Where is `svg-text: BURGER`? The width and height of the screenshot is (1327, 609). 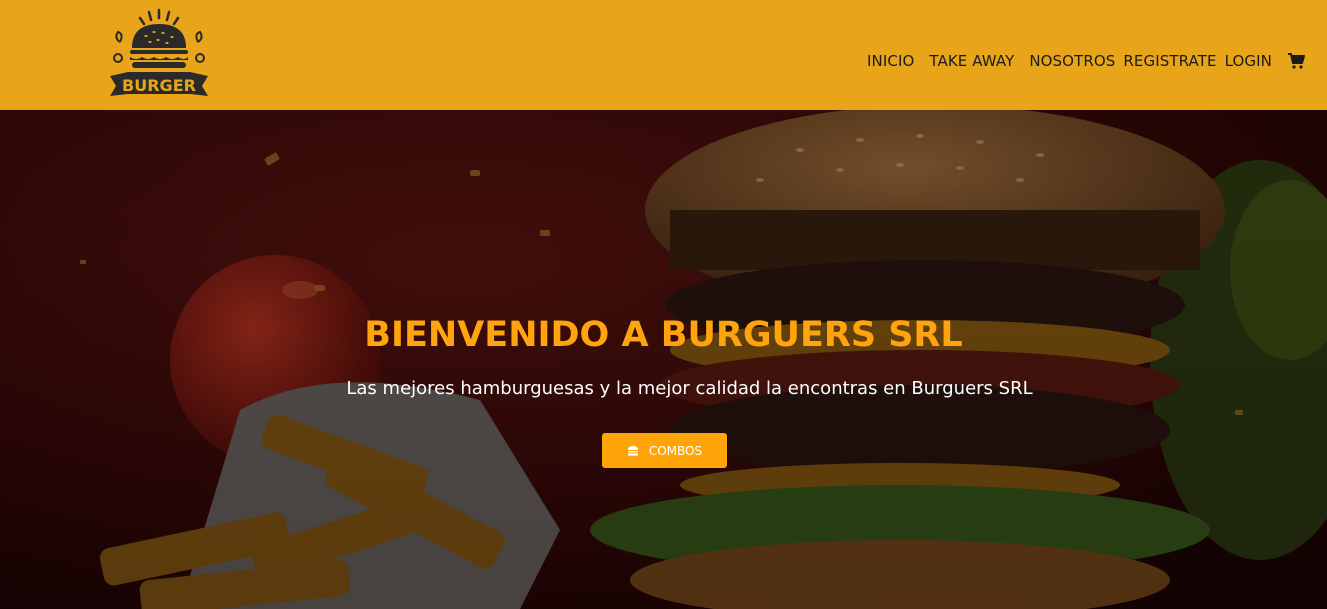 svg-text: BURGER is located at coordinates (159, 85).